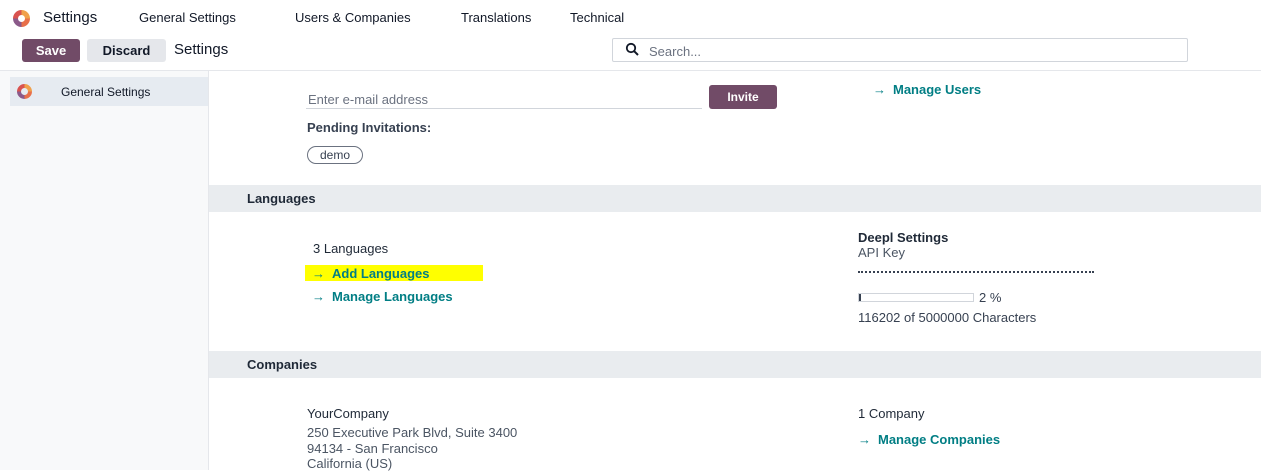 The image size is (1261, 471). What do you see at coordinates (909, 51) in the screenshot?
I see `search-input` at bounding box center [909, 51].